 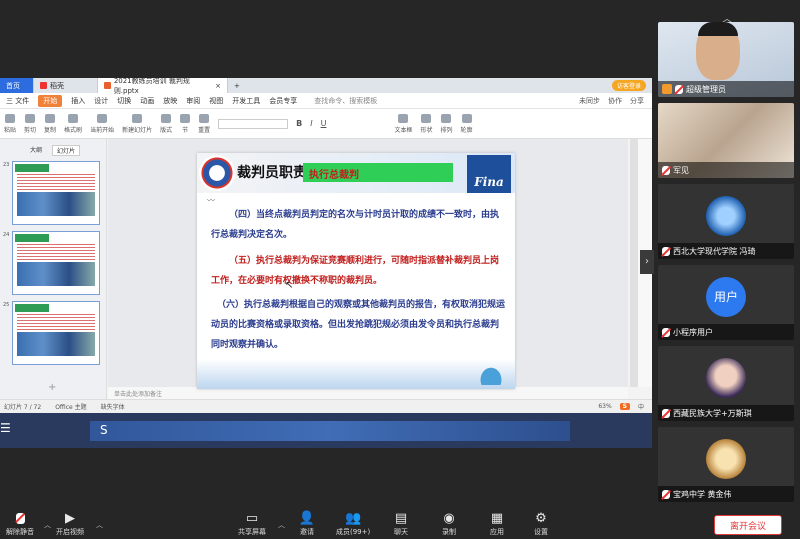 What do you see at coordinates (50, 123) in the screenshot?
I see `copy-button: 复制` at bounding box center [50, 123].